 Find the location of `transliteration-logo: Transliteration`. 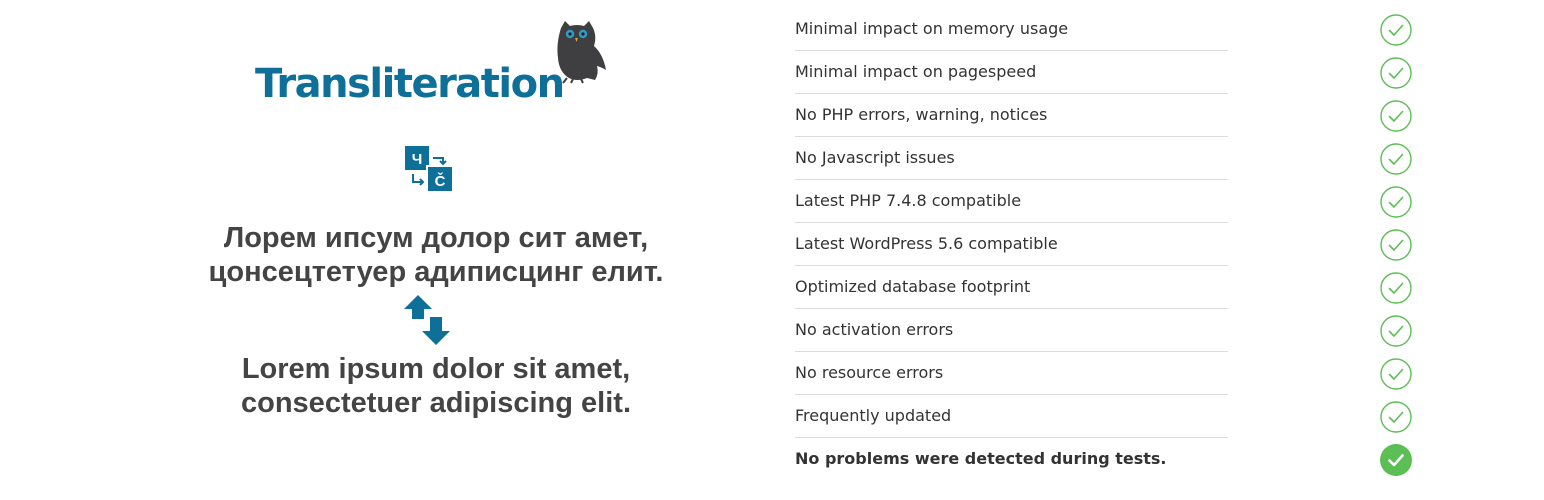

transliteration-logo: Transliteration is located at coordinates (435, 65).